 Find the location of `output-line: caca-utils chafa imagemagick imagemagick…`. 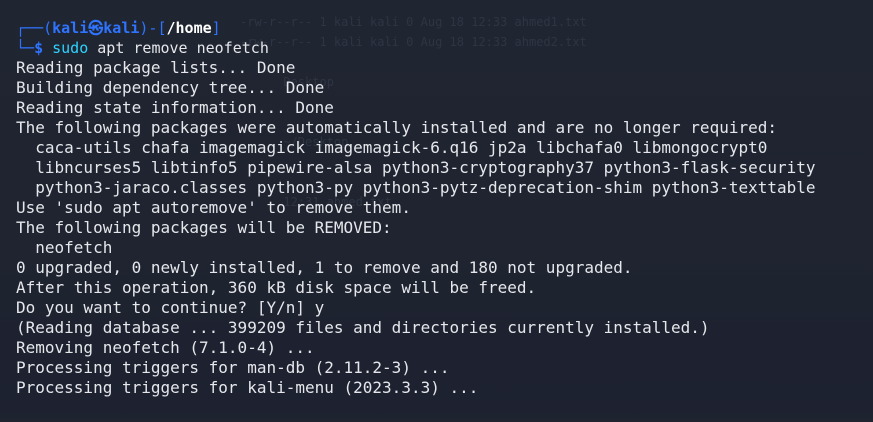

output-line: caca-utils chafa imagemagick imagemagick… is located at coordinates (392, 147).